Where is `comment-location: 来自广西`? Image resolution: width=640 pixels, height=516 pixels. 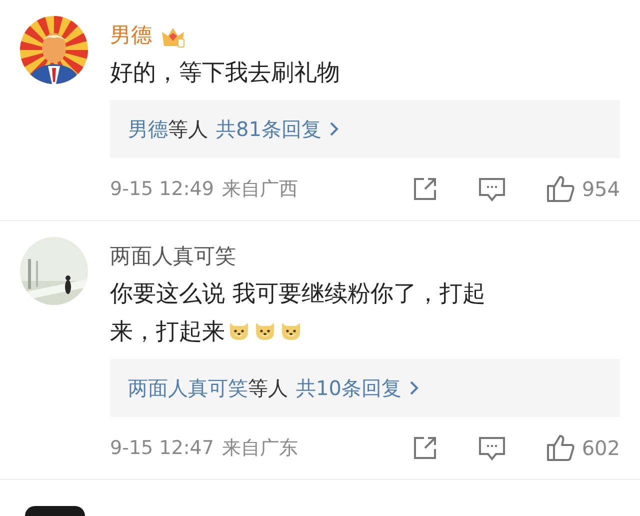 comment-location: 来自广西 is located at coordinates (260, 189).